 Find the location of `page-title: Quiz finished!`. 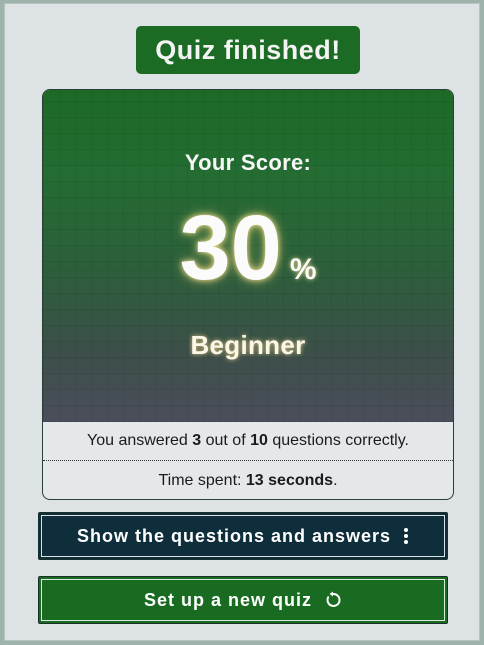

page-title: Quiz finished! is located at coordinates (248, 50).